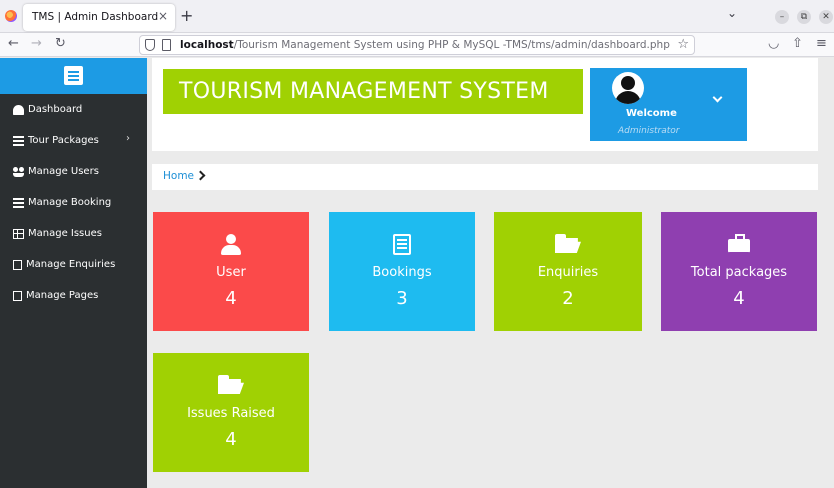  I want to click on stat-card-users: User 4, so click(231, 271).